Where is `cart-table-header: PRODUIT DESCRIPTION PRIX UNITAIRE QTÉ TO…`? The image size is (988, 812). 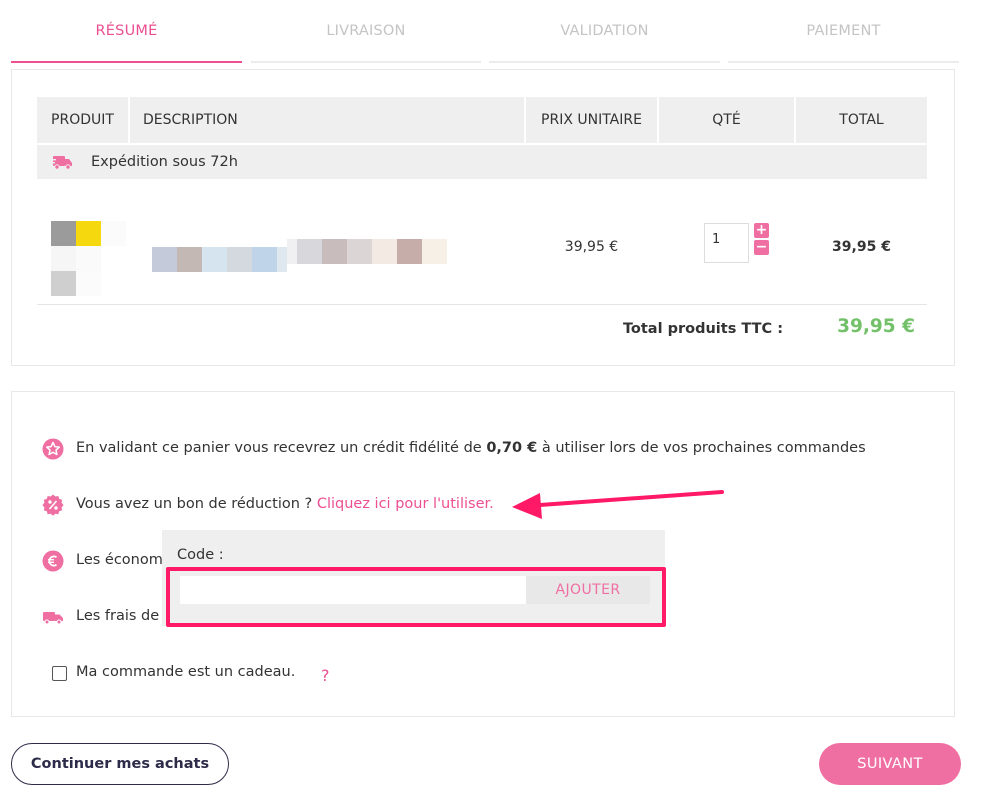
cart-table-header: PRODUIT DESCRIPTION PRIX UNITAIRE QTÉ TO… is located at coordinates (482, 120).